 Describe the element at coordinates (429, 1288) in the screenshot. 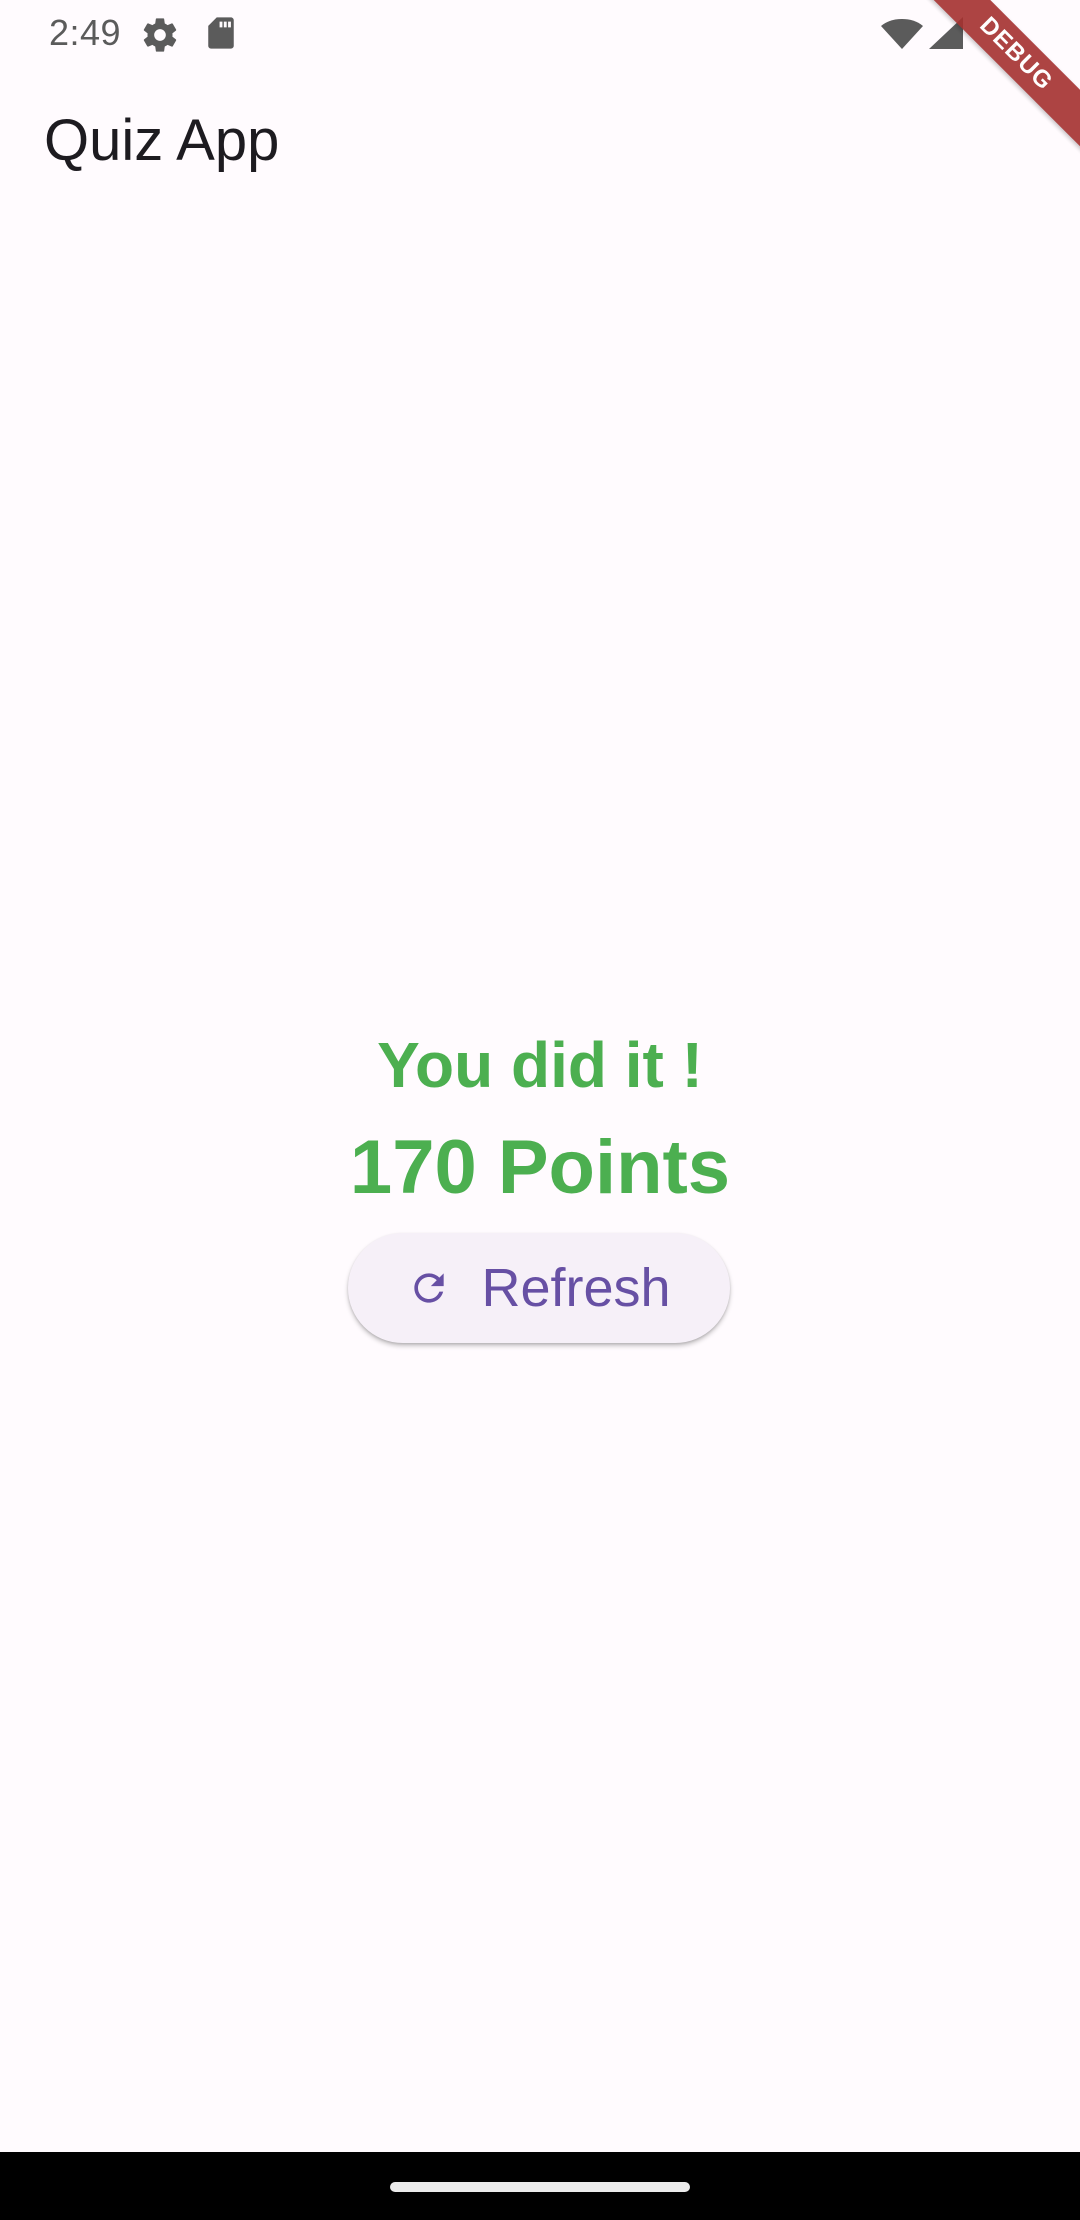

I see `refresh-icon` at that location.